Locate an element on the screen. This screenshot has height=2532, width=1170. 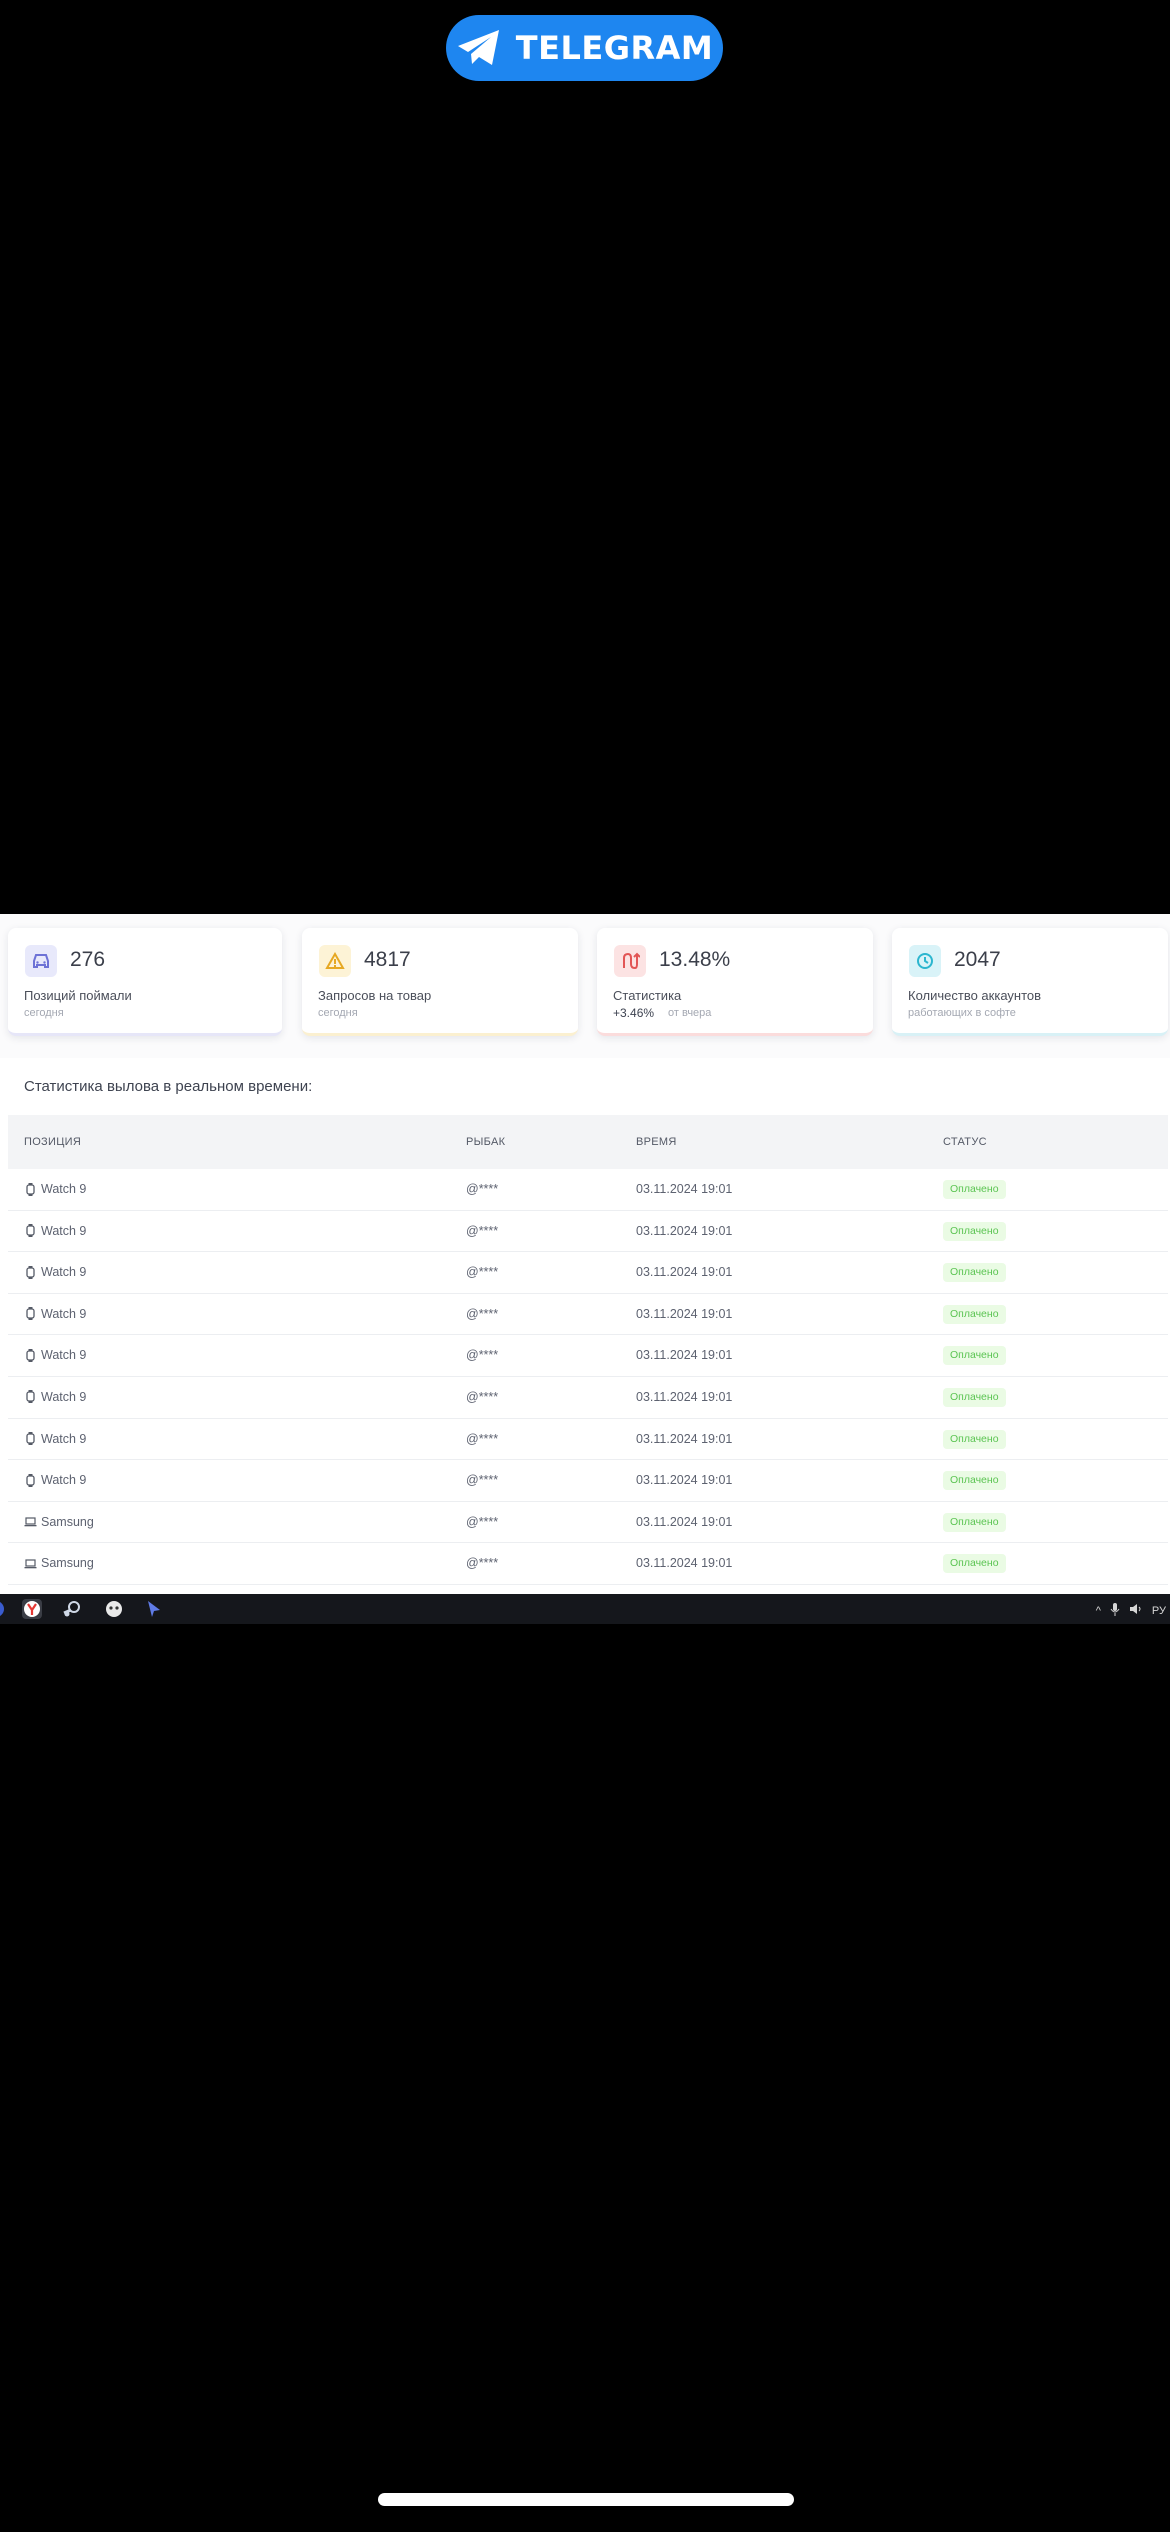
laptop-icon is located at coordinates (30, 1563).